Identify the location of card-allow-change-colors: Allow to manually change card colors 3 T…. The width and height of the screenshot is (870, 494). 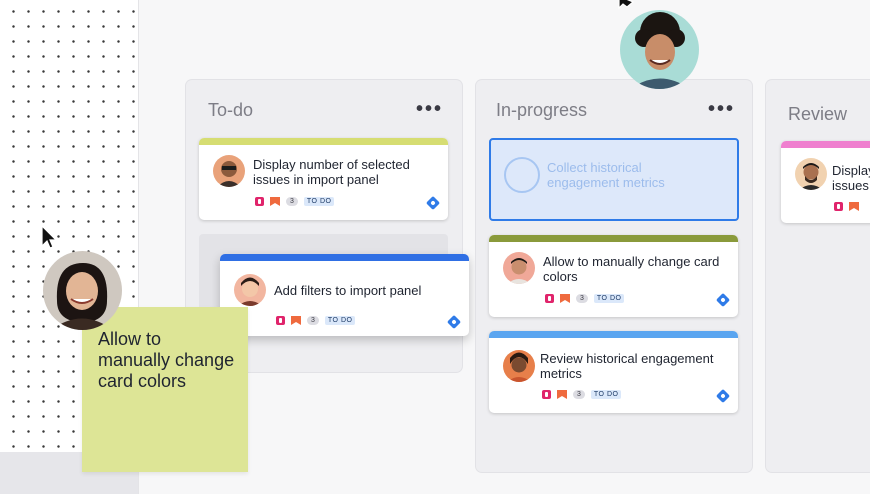
(613, 276).